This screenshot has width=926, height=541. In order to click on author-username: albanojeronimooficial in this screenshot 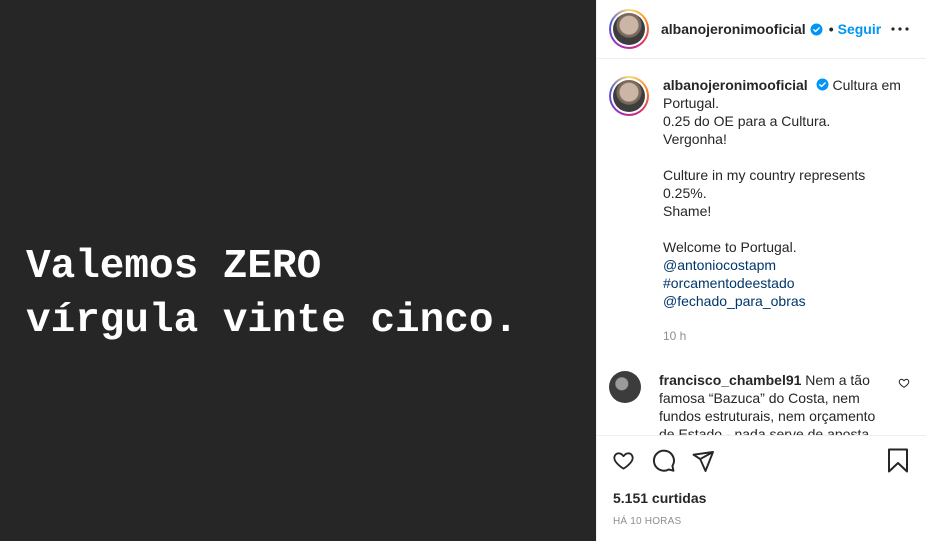, I will do `click(733, 29)`.